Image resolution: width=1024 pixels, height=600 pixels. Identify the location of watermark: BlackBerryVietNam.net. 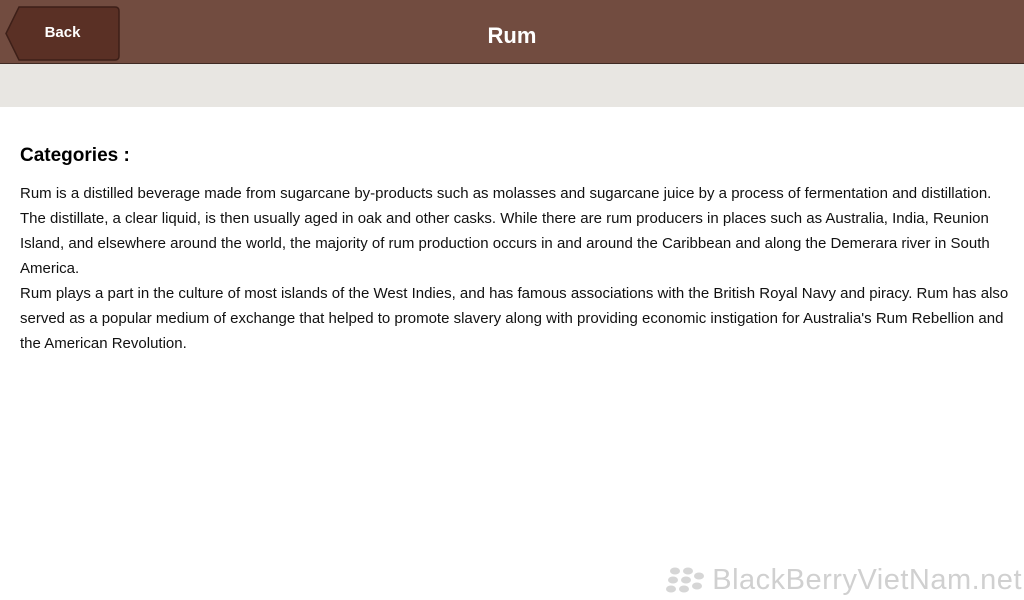
(844, 580).